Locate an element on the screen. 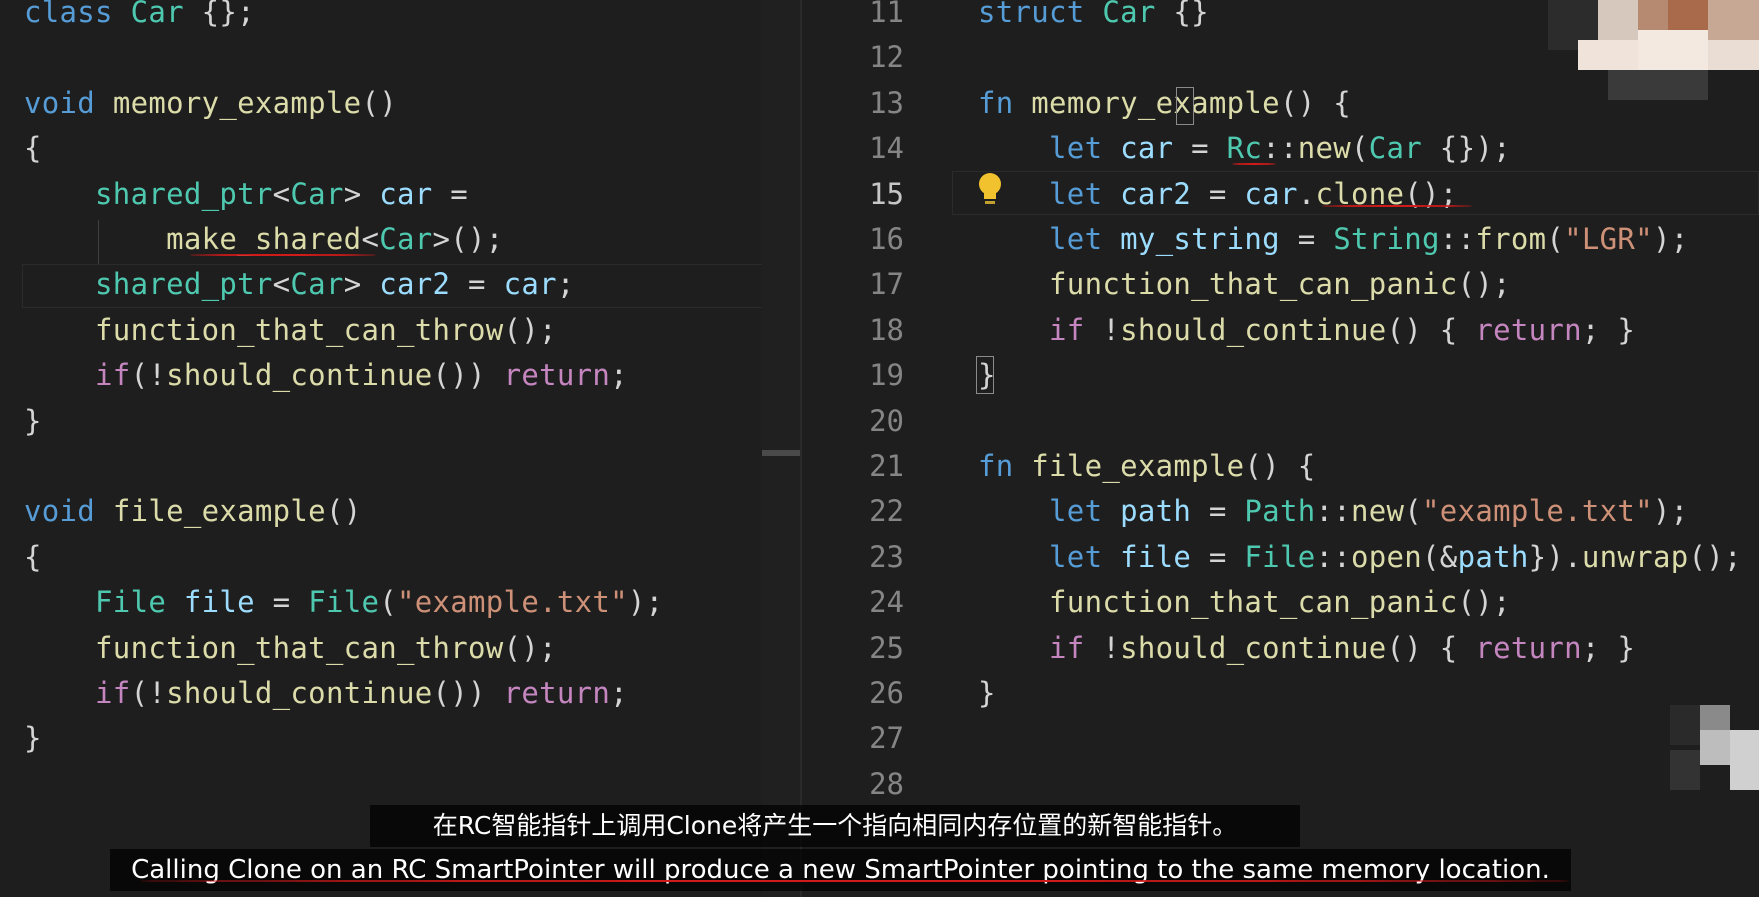  code-token: = is located at coordinates (477, 284).